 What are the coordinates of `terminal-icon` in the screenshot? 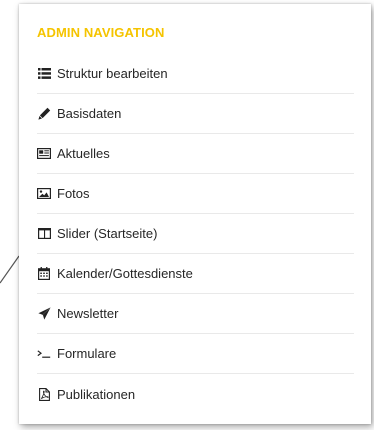 It's located at (44, 354).